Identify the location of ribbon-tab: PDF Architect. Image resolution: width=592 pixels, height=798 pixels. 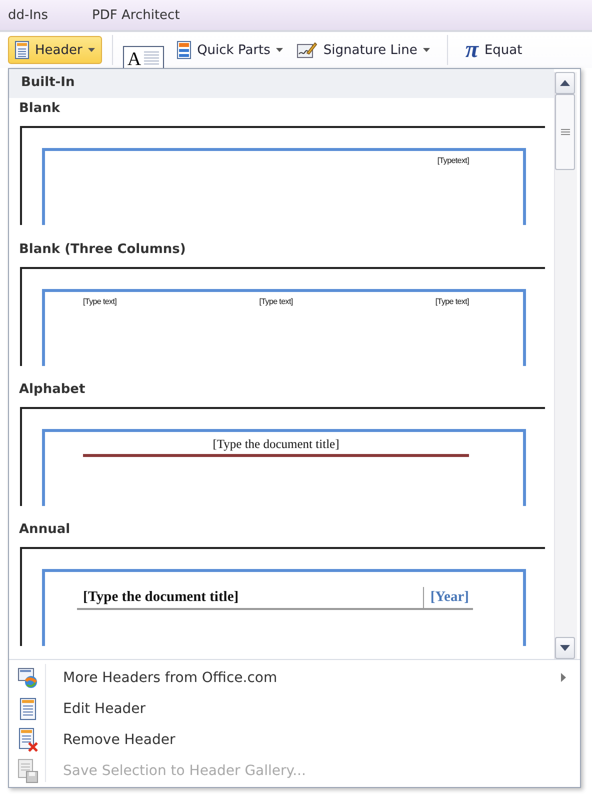
(136, 15).